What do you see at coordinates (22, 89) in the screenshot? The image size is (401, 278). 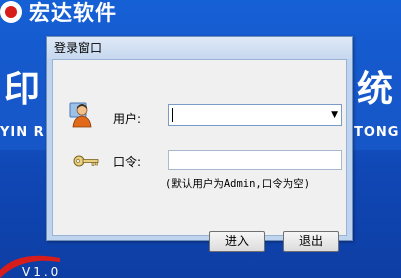 I see `splash-title-left: 印` at bounding box center [22, 89].